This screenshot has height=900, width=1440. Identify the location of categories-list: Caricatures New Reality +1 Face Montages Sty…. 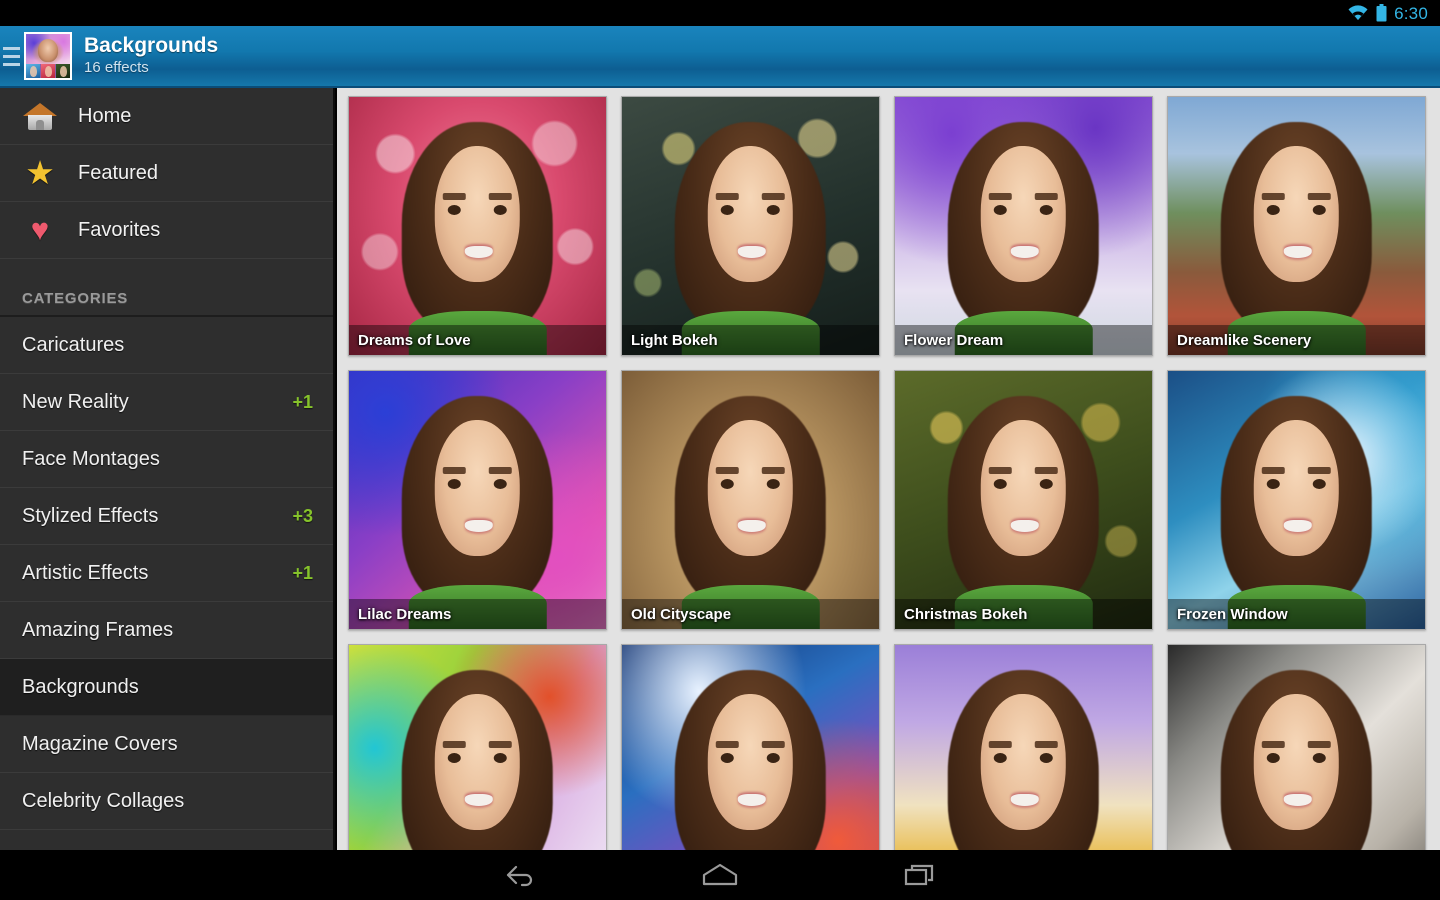
(166, 573).